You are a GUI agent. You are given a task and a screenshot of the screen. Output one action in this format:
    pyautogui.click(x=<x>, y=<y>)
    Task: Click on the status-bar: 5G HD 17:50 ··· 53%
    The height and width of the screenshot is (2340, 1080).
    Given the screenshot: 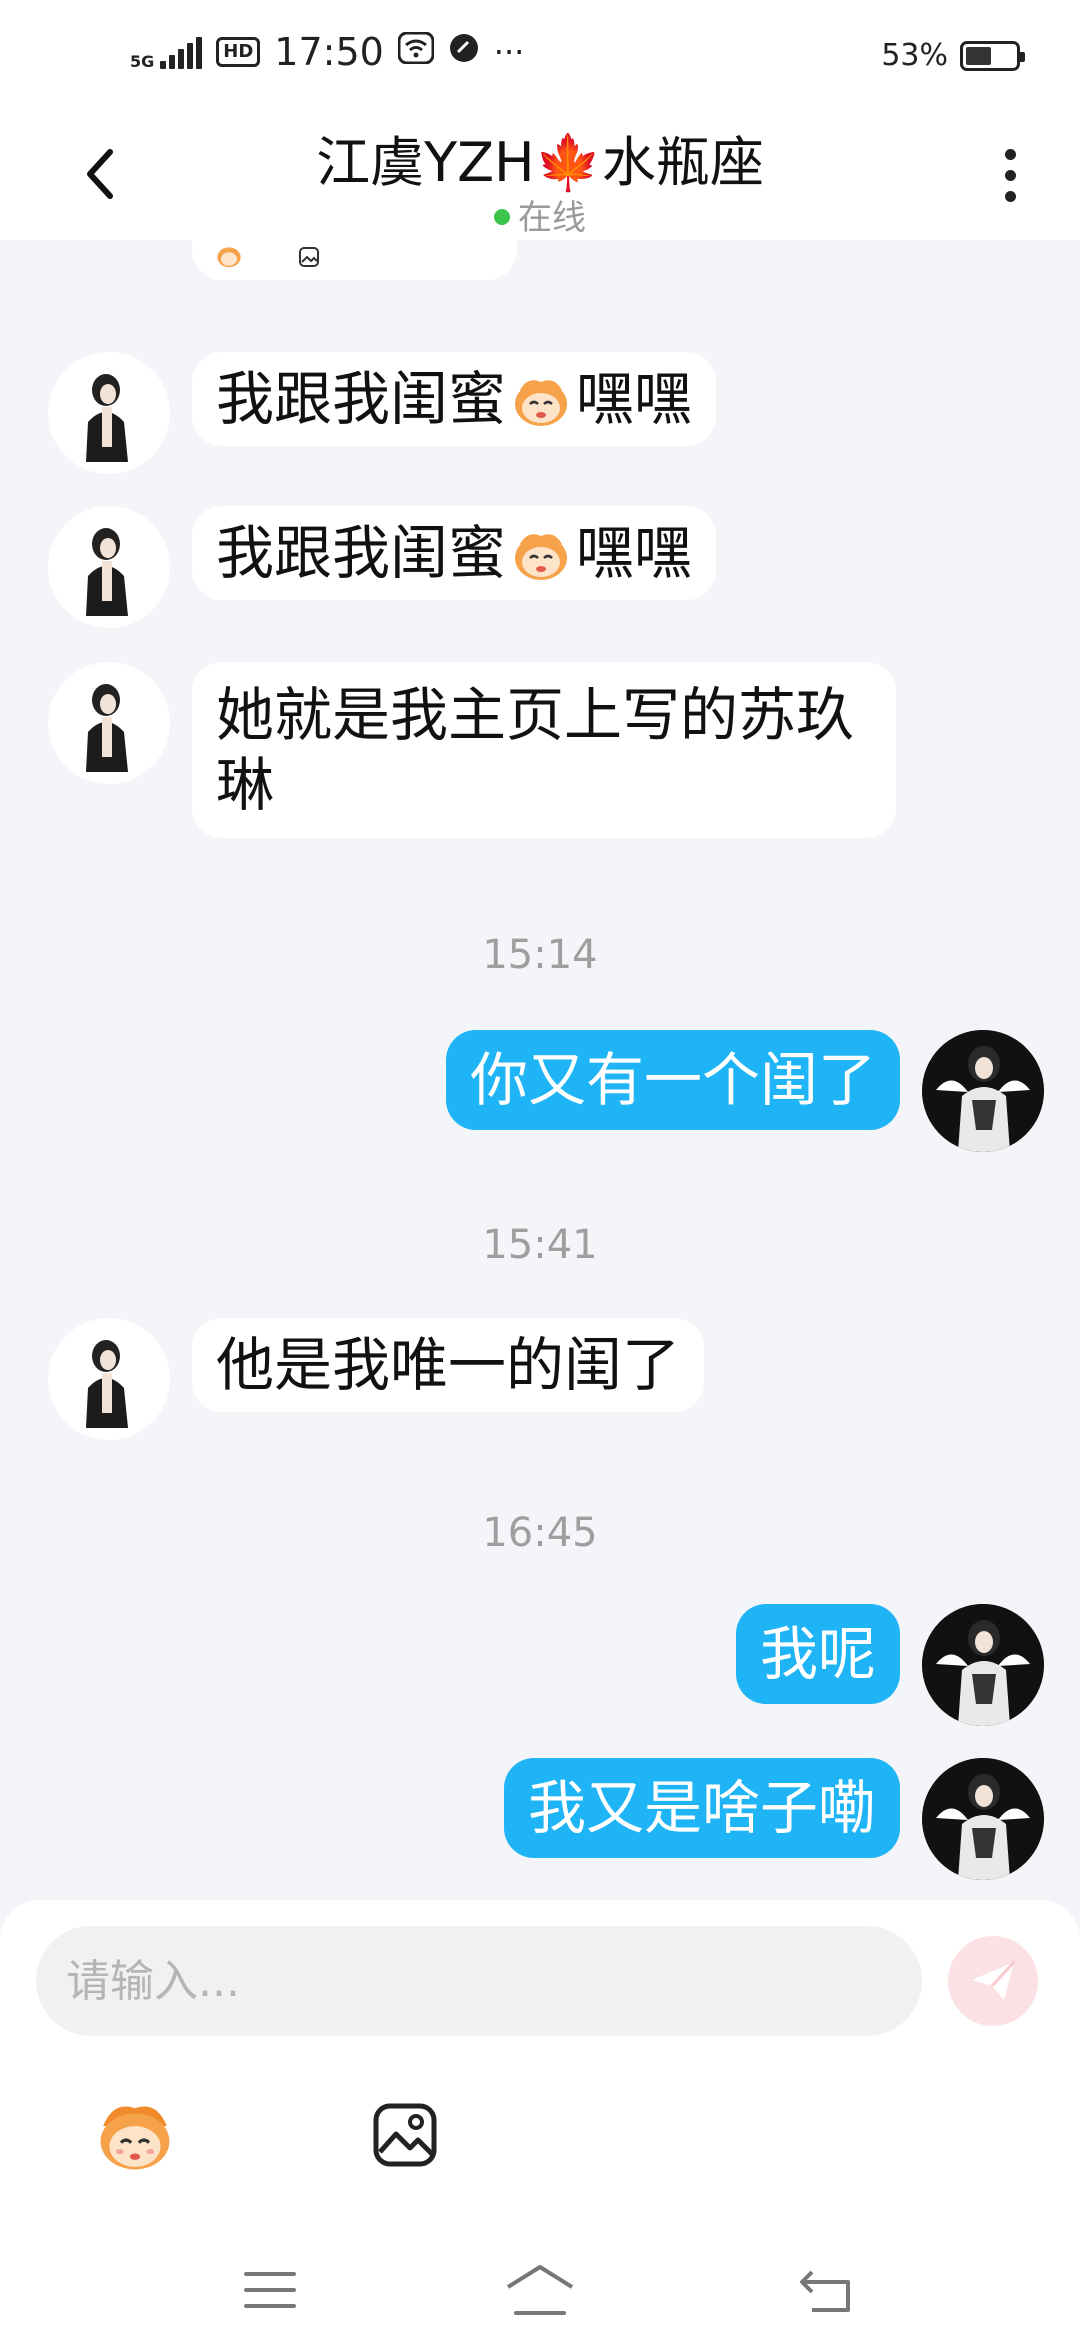 What is the action you would take?
    pyautogui.click(x=540, y=55)
    